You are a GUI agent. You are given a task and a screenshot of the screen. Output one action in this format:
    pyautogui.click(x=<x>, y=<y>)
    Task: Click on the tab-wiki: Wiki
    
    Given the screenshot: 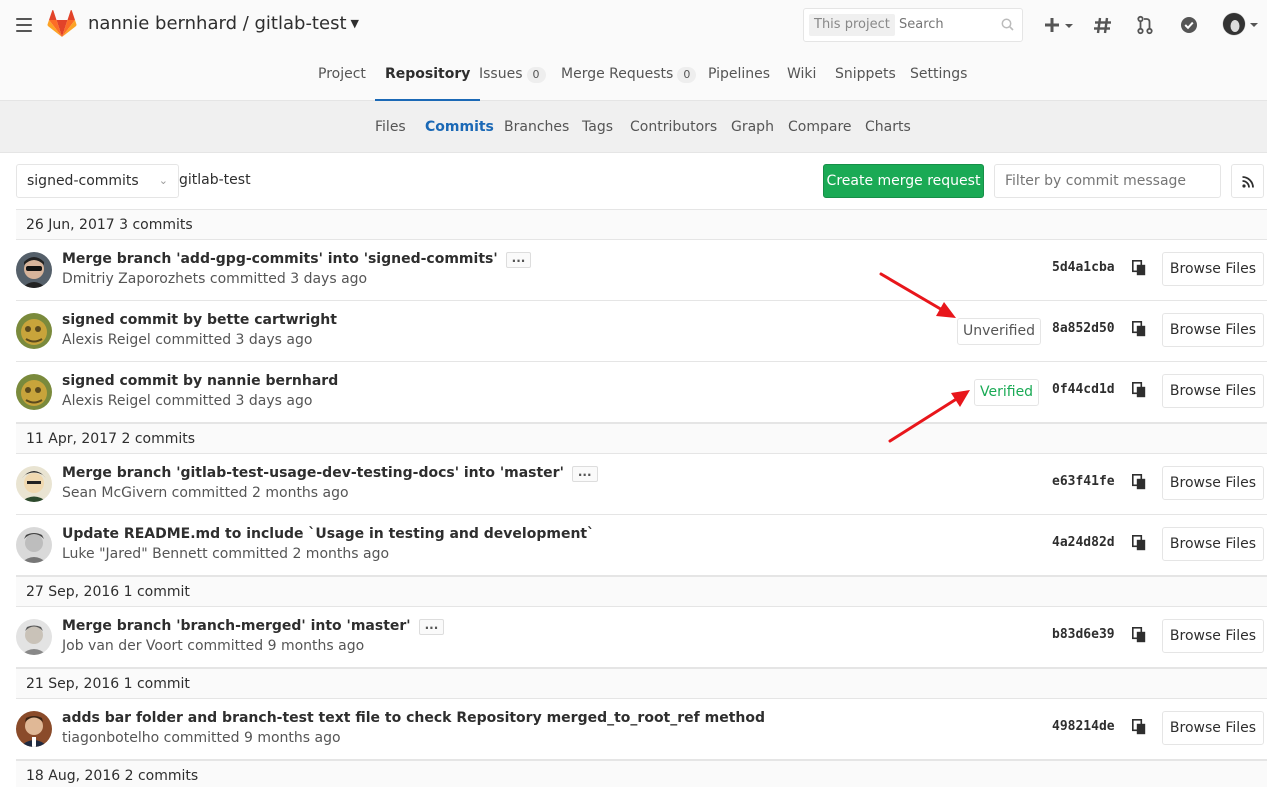 What is the action you would take?
    pyautogui.click(x=801, y=75)
    